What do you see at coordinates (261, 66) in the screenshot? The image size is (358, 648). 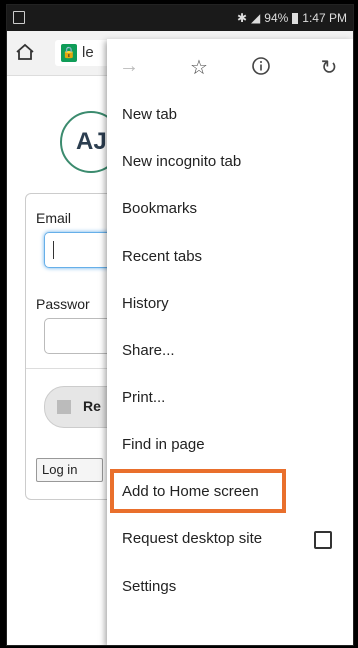 I see `info-icon` at bounding box center [261, 66].